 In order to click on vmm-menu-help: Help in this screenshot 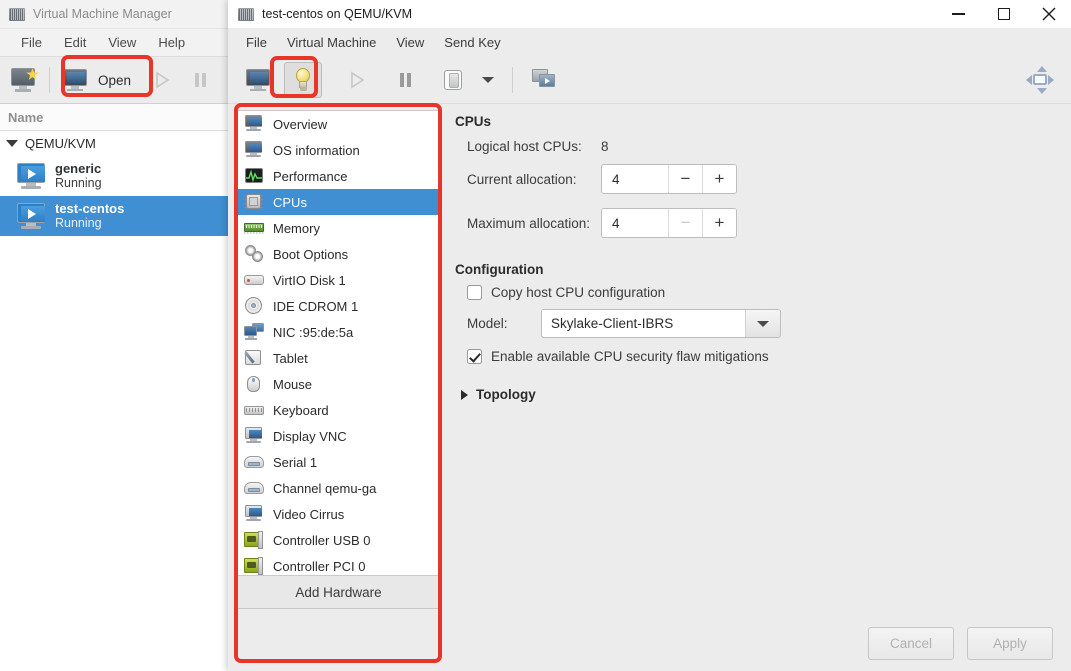, I will do `click(171, 42)`.